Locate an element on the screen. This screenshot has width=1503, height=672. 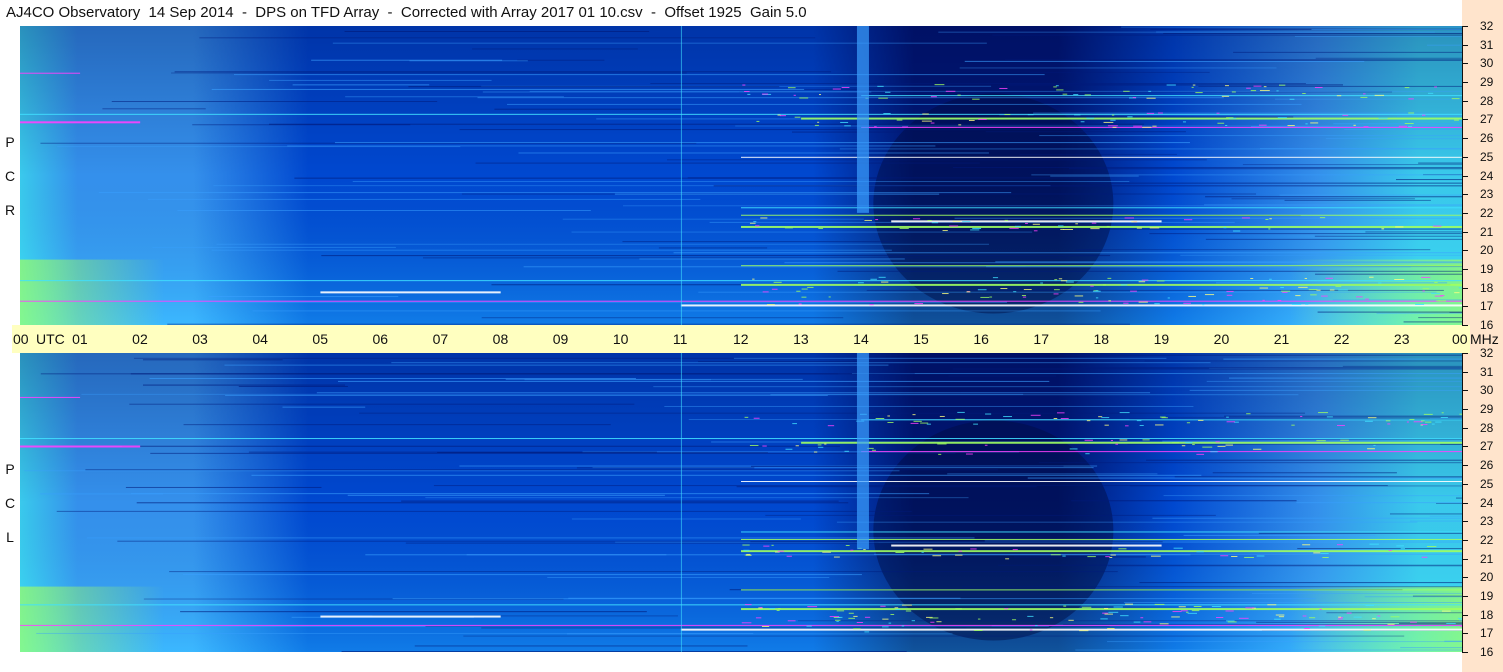
polarization-letter: P is located at coordinates (10, 142).